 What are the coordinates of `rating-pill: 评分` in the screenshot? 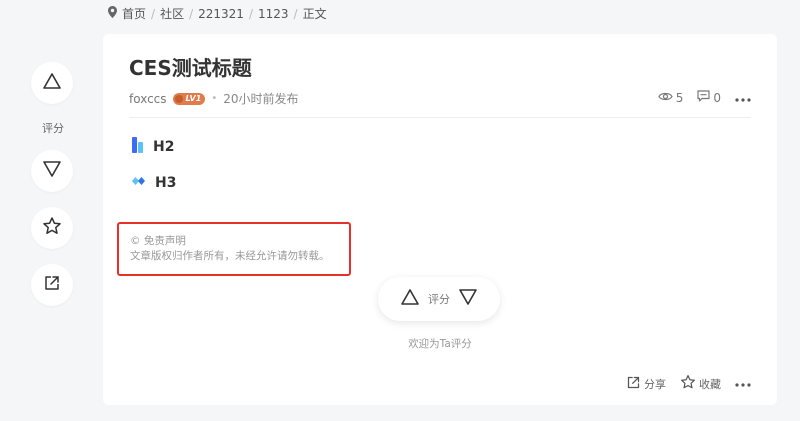 It's located at (439, 299).